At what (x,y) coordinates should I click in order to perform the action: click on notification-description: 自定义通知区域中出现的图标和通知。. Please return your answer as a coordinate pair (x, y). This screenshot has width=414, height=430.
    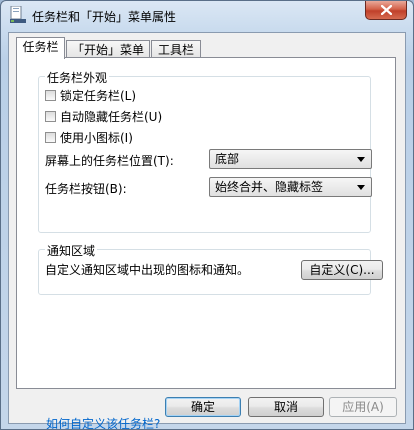
    Looking at the image, I should click on (147, 270).